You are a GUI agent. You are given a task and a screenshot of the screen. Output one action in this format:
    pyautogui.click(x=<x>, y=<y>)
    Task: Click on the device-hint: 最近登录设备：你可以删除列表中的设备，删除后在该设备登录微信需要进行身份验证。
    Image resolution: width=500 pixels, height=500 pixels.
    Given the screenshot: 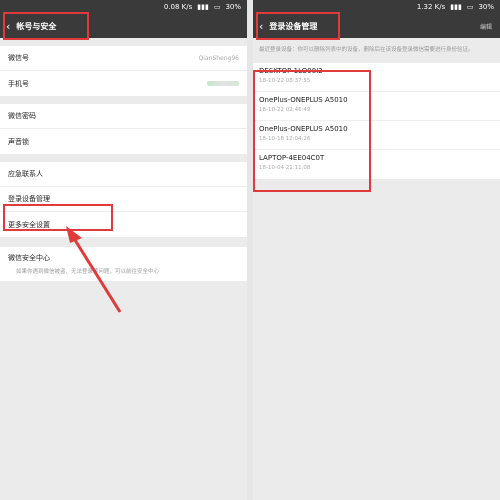 What is the action you would take?
    pyautogui.click(x=366, y=50)
    